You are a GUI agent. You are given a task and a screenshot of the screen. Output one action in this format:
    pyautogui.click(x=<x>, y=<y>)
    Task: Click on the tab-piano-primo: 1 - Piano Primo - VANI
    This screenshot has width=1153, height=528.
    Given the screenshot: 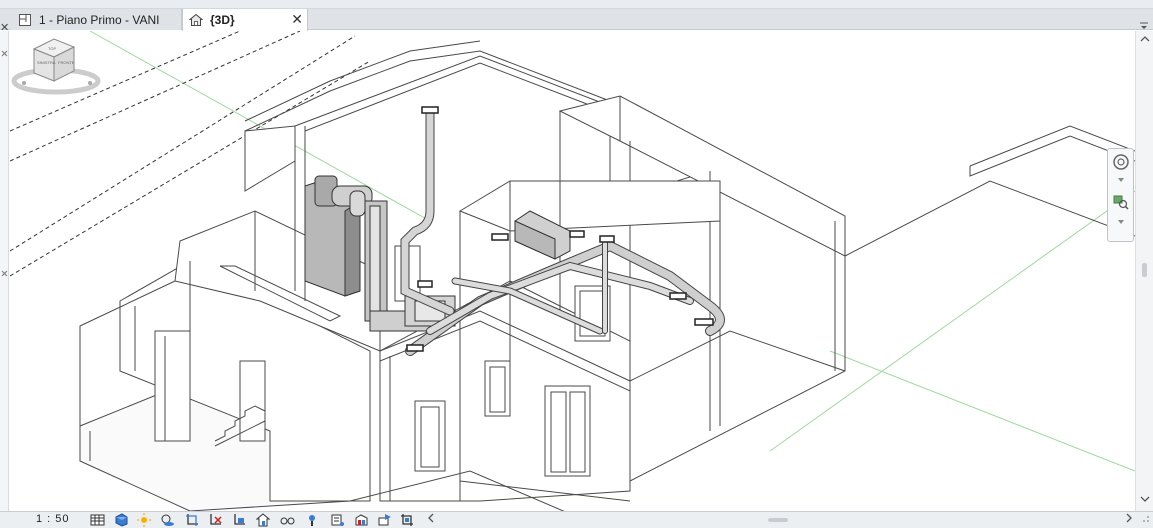 What is the action you would take?
    pyautogui.click(x=96, y=19)
    